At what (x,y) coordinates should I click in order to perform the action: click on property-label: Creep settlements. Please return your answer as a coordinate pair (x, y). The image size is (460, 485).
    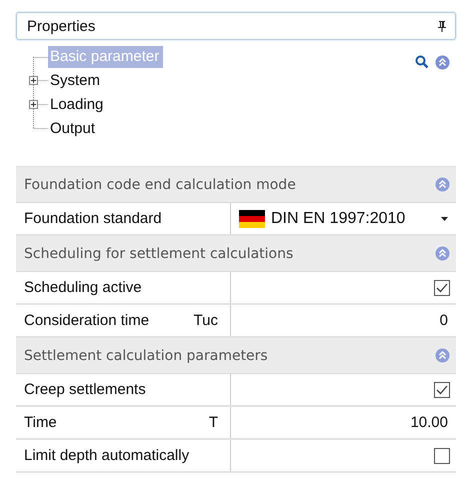
    Looking at the image, I should click on (85, 389).